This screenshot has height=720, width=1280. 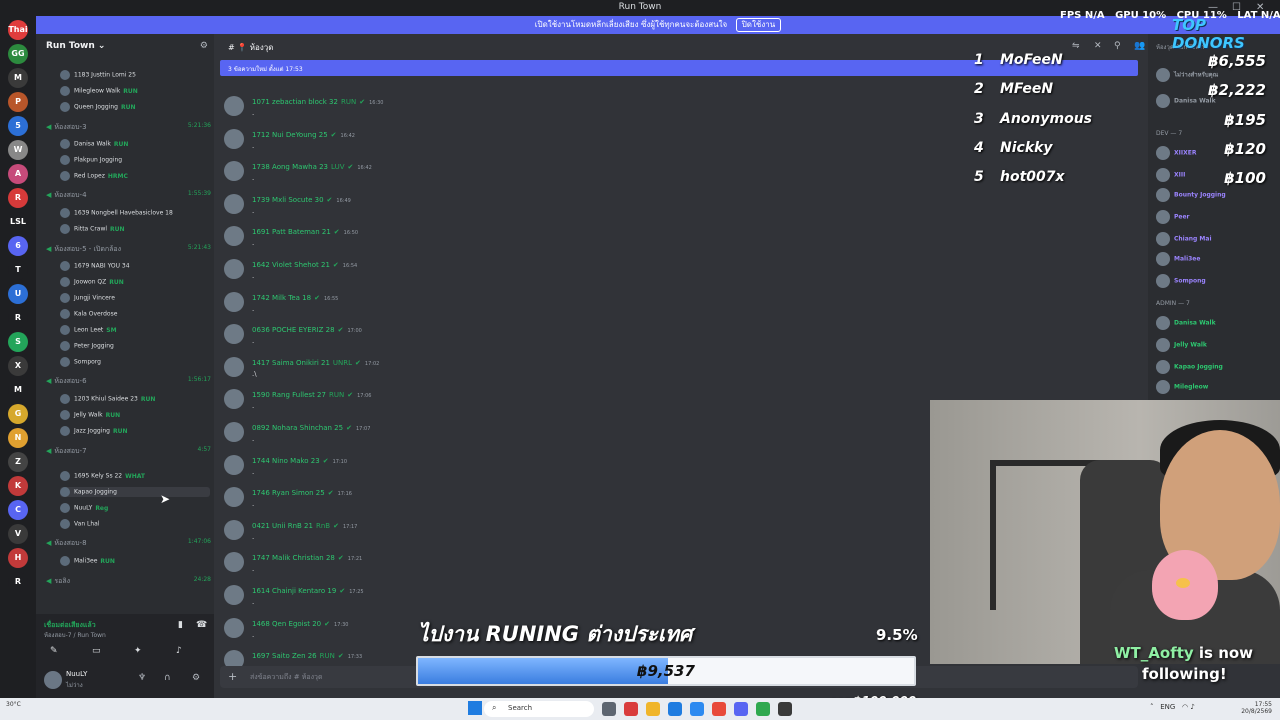 I want to click on server-icon: K, so click(x=18, y=486).